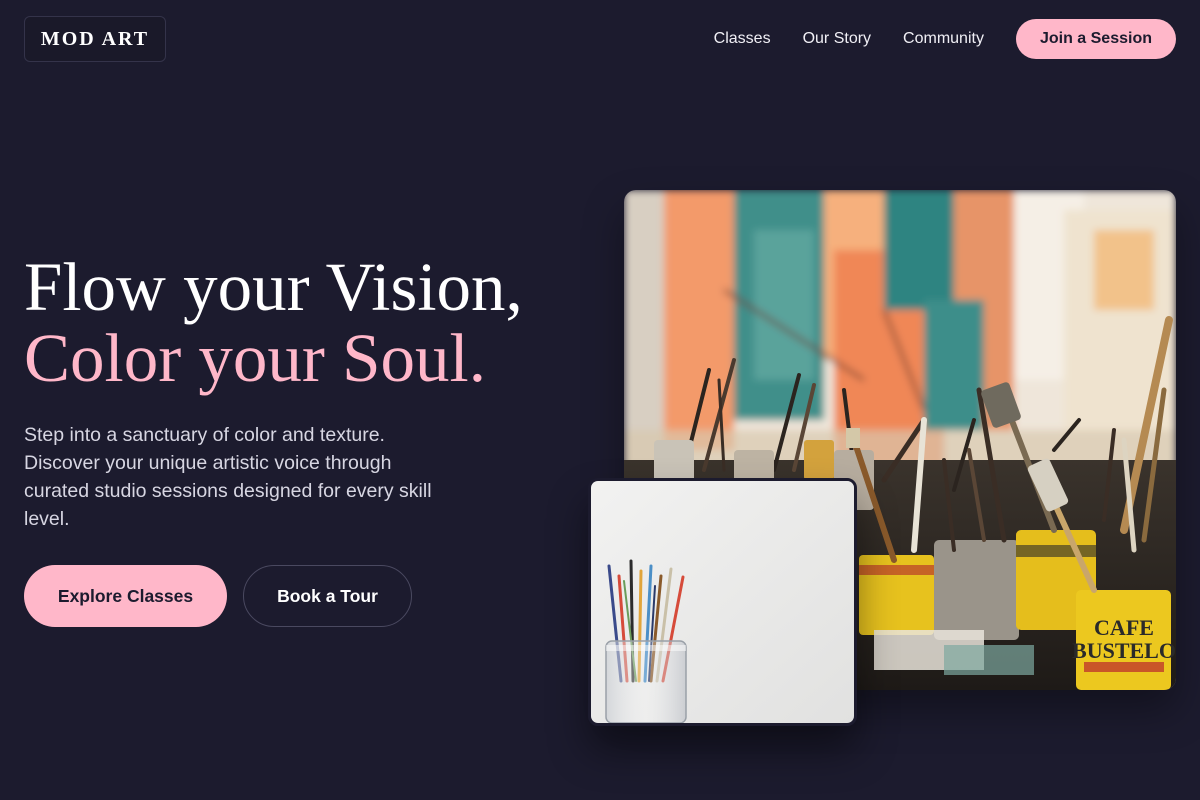 Image resolution: width=1200 pixels, height=800 pixels. I want to click on nav-link-community: Community, so click(943, 39).